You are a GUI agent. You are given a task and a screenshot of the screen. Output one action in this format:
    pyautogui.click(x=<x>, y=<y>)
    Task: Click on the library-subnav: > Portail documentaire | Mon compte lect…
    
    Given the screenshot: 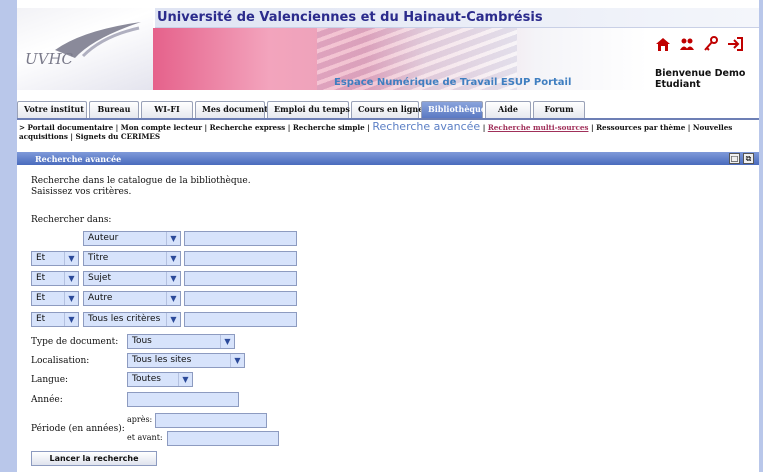 What is the action you would take?
    pyautogui.click(x=388, y=130)
    